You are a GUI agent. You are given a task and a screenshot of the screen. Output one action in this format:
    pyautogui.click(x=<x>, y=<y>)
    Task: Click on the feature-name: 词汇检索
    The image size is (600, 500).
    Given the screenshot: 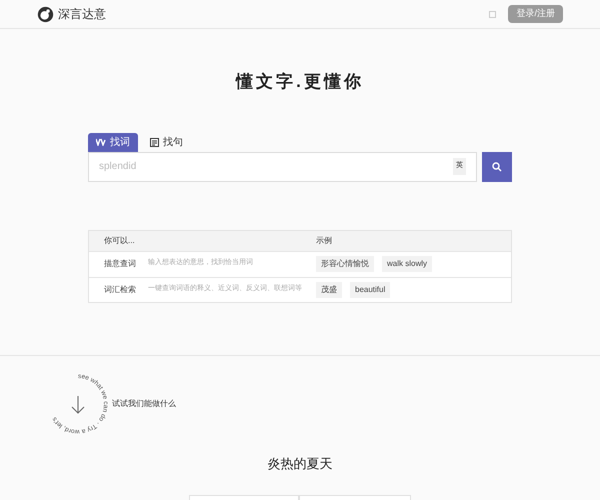 What is the action you would take?
    pyautogui.click(x=120, y=290)
    